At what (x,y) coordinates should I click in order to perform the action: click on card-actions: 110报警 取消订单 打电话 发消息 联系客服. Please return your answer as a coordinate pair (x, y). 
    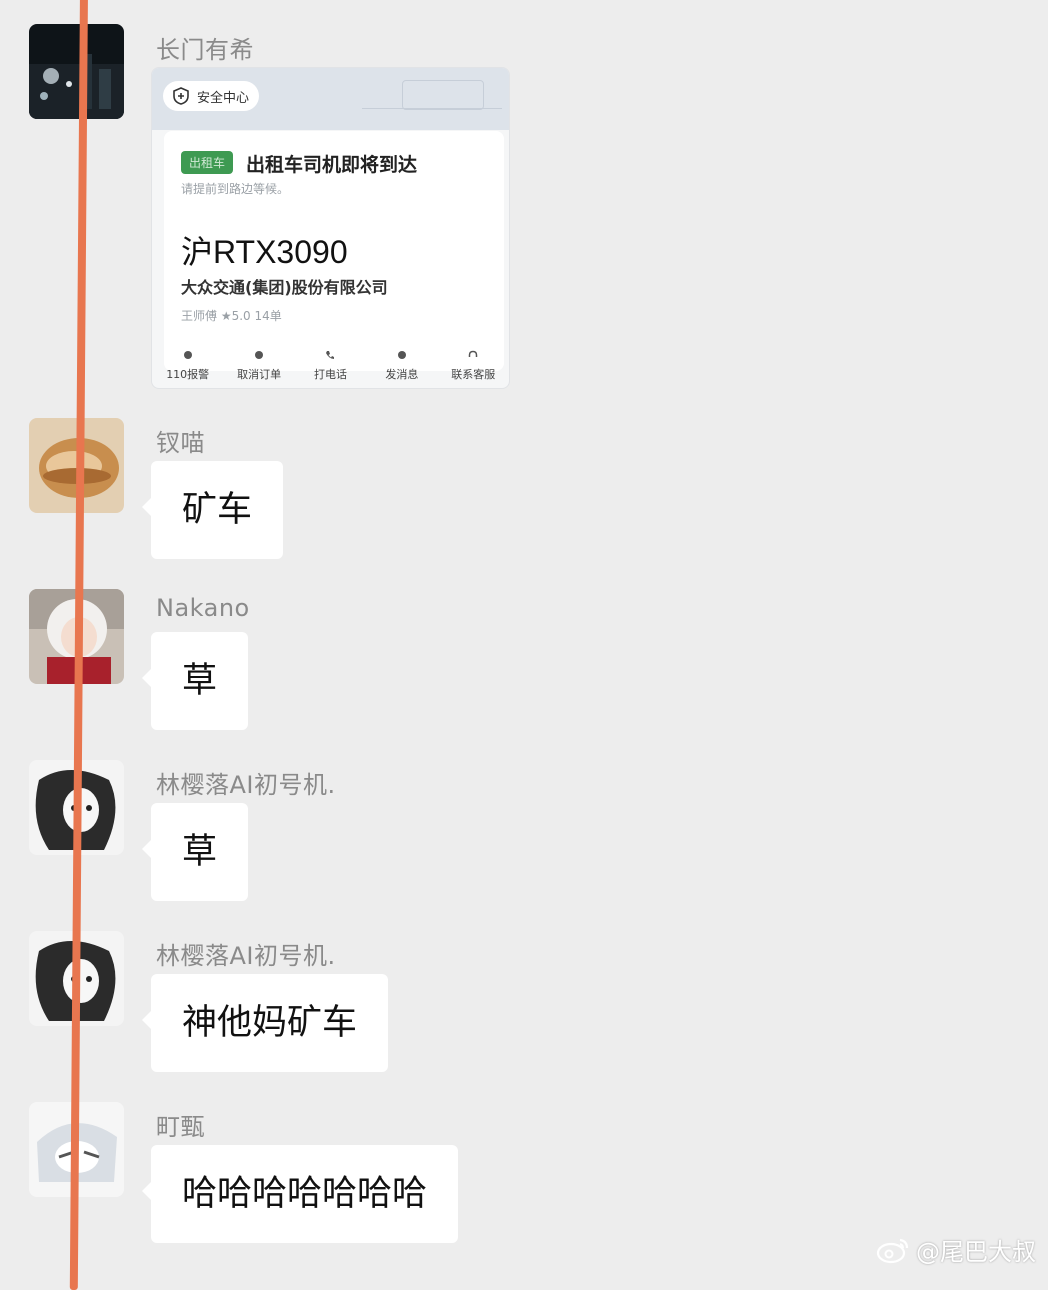
    Looking at the image, I should click on (330, 367).